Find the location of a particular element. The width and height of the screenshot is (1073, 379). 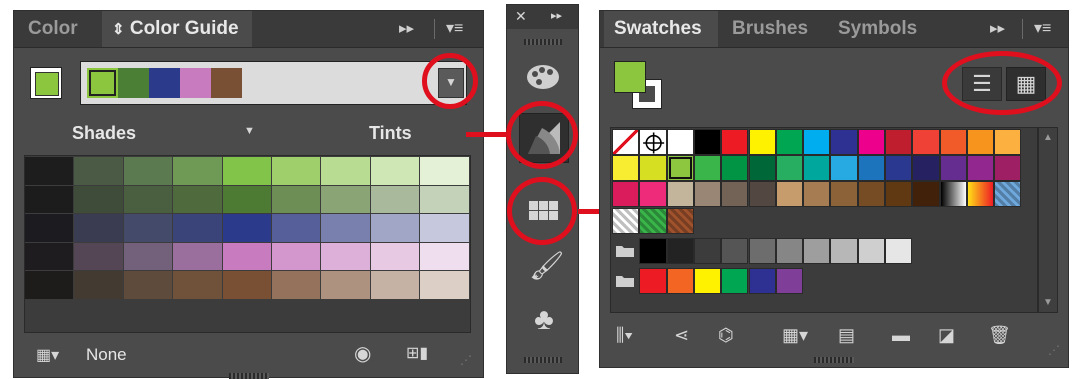

fill-stroke-indicator is located at coordinates (642, 89).